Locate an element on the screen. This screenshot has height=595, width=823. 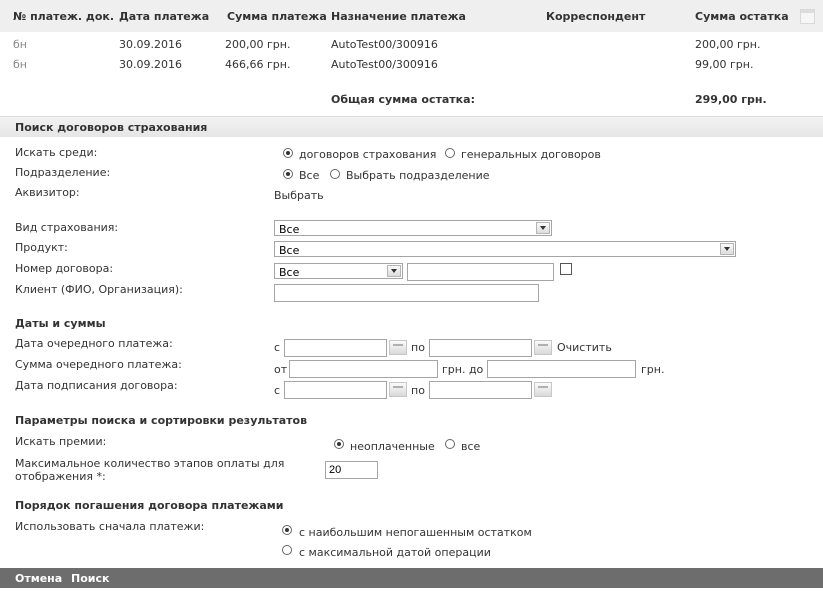
search-among-label: Искать среди: is located at coordinates (56, 152).